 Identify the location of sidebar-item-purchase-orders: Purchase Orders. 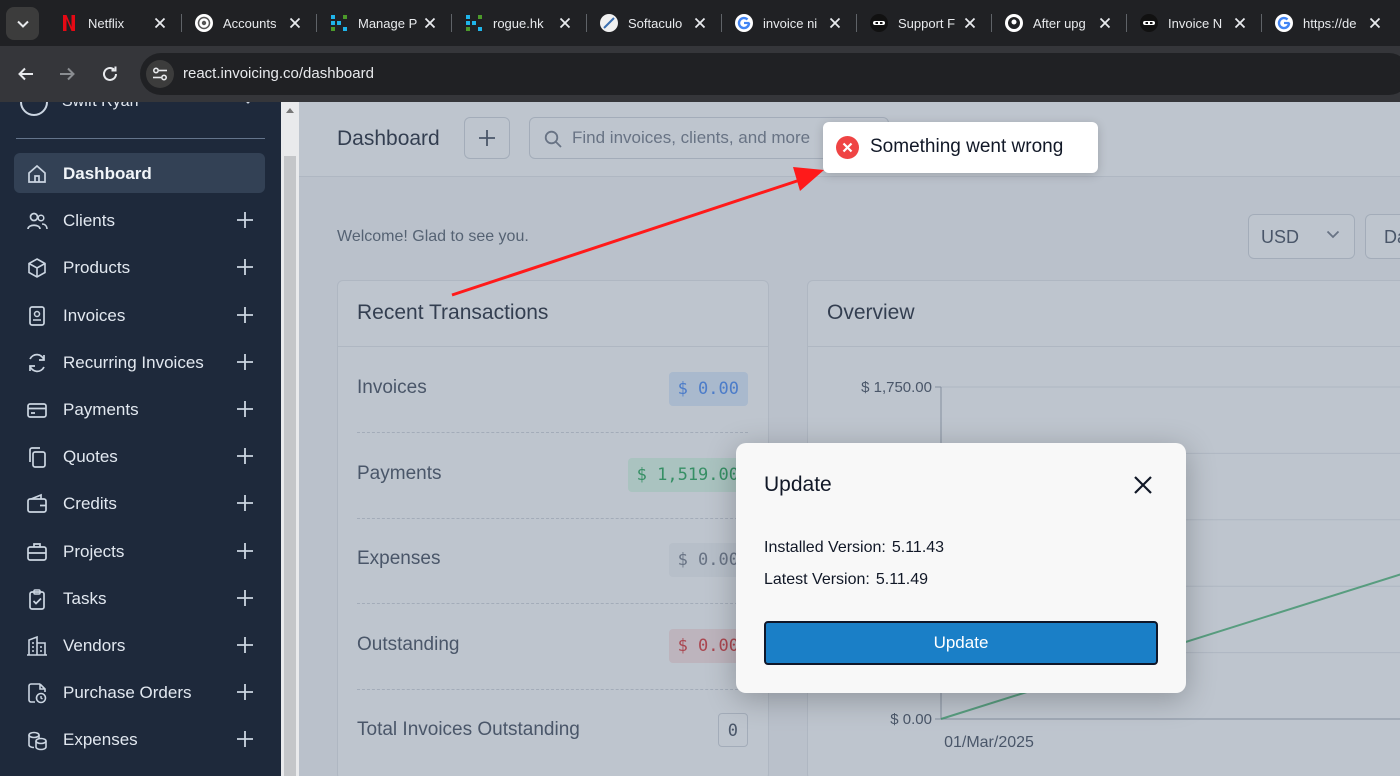
(139, 692).